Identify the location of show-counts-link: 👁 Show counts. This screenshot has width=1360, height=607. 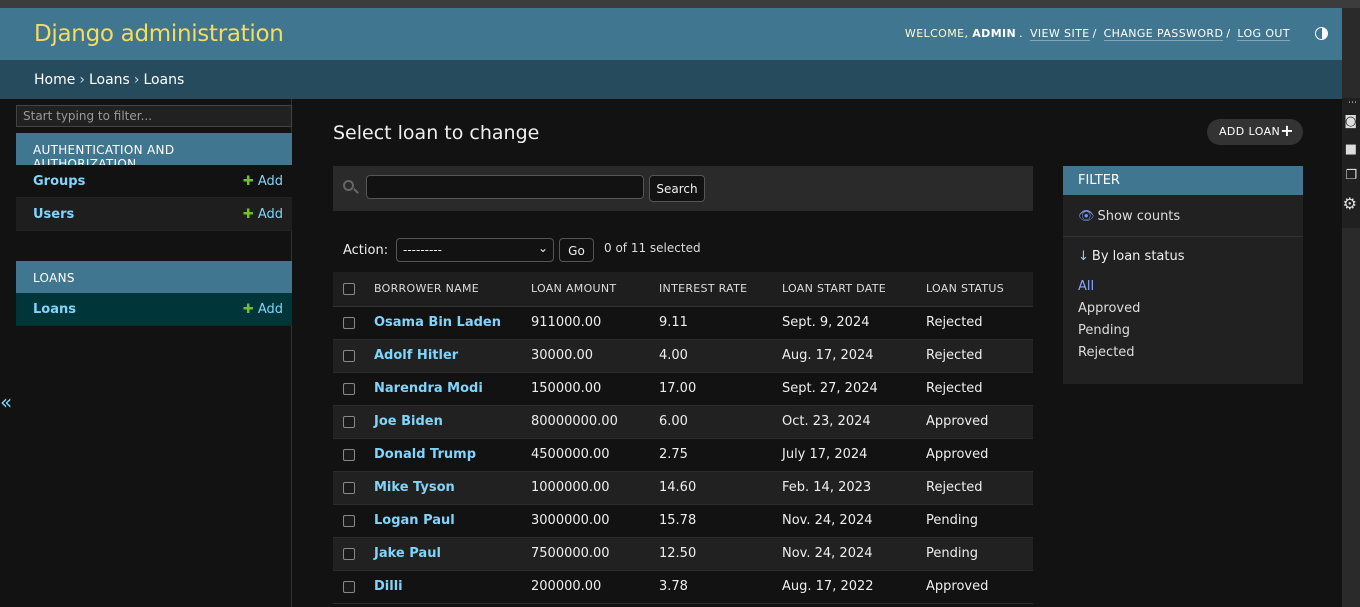
(1129, 216).